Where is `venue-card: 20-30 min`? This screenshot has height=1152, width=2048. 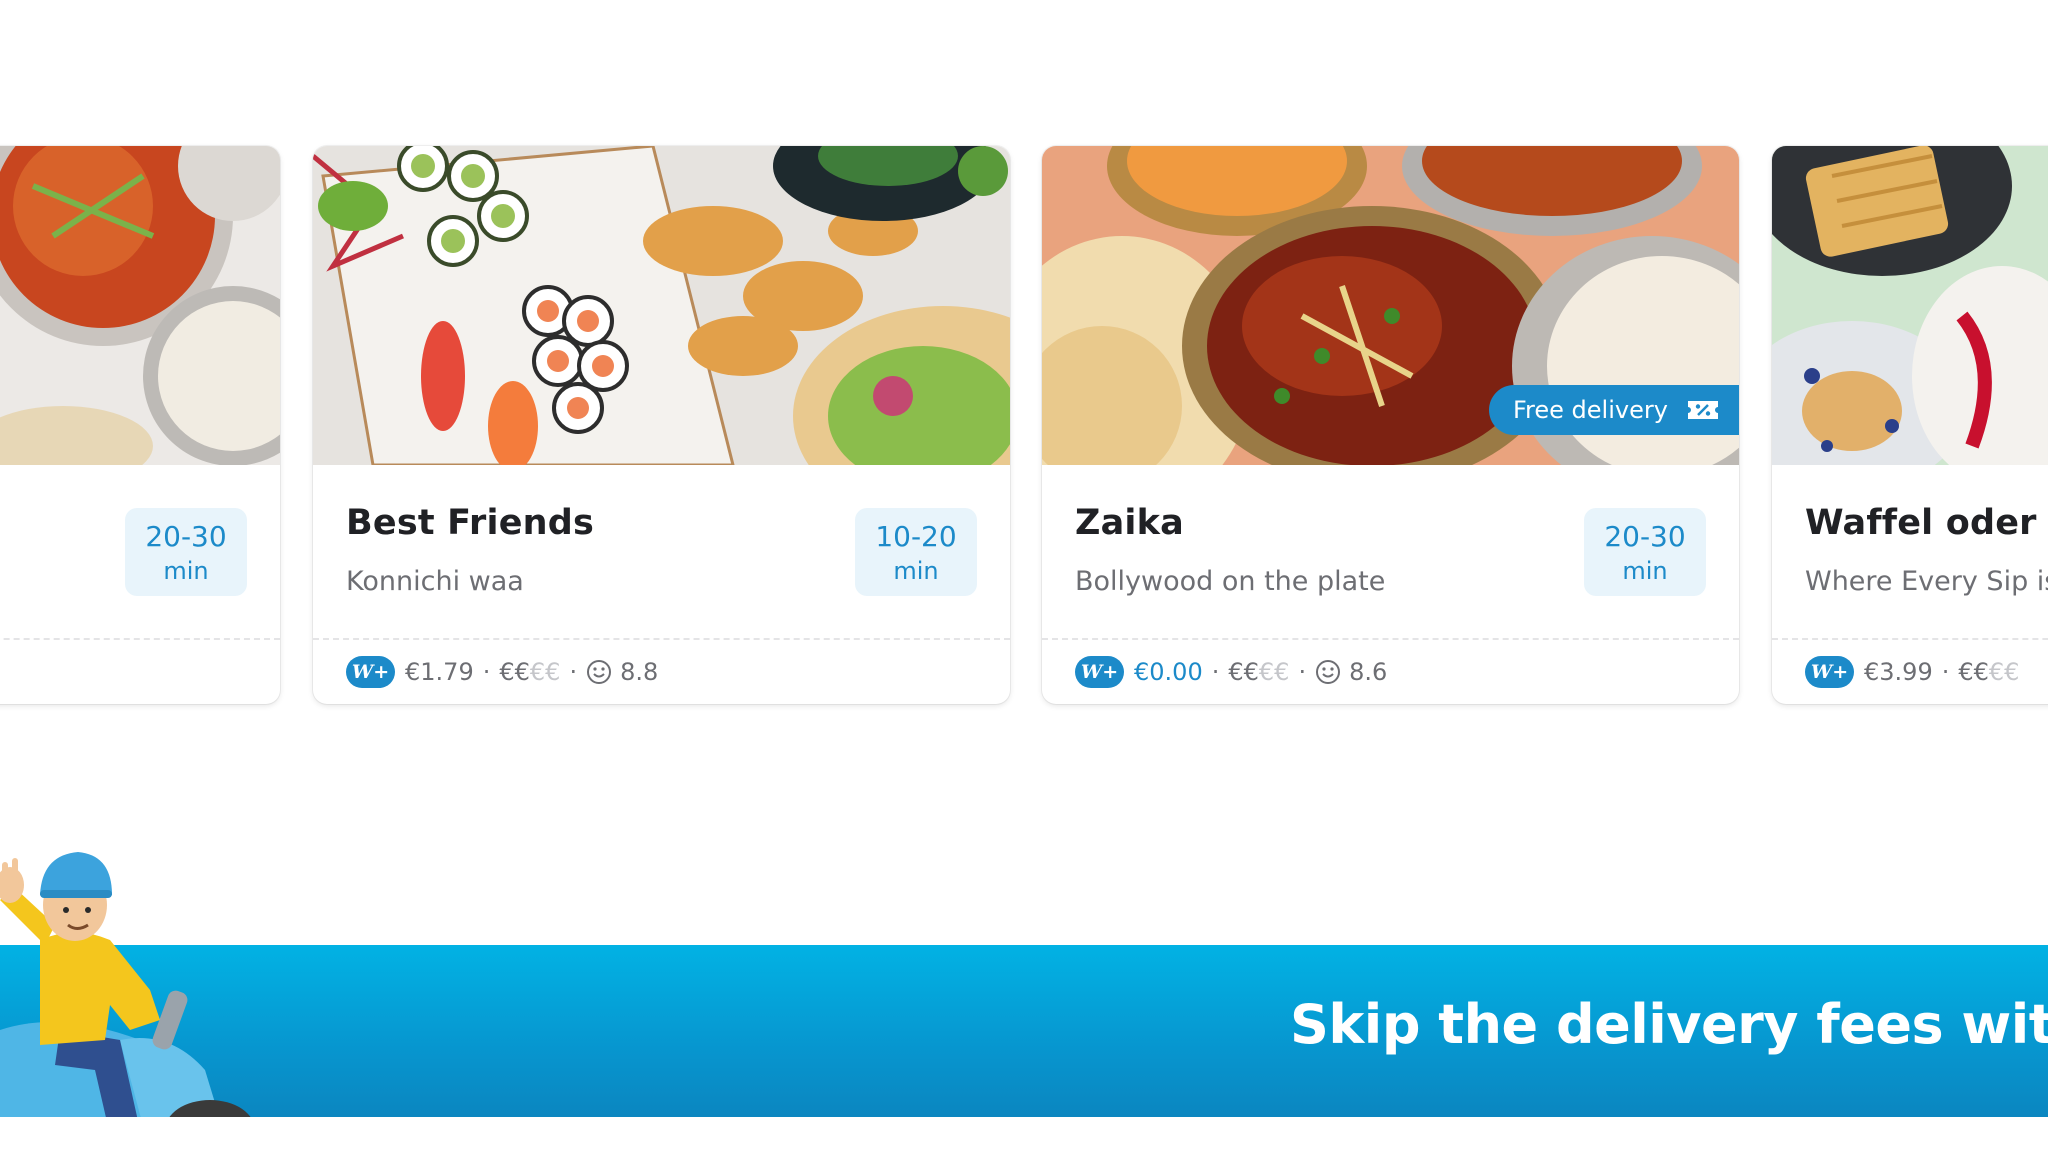
venue-card: 20-30 min is located at coordinates (140, 425).